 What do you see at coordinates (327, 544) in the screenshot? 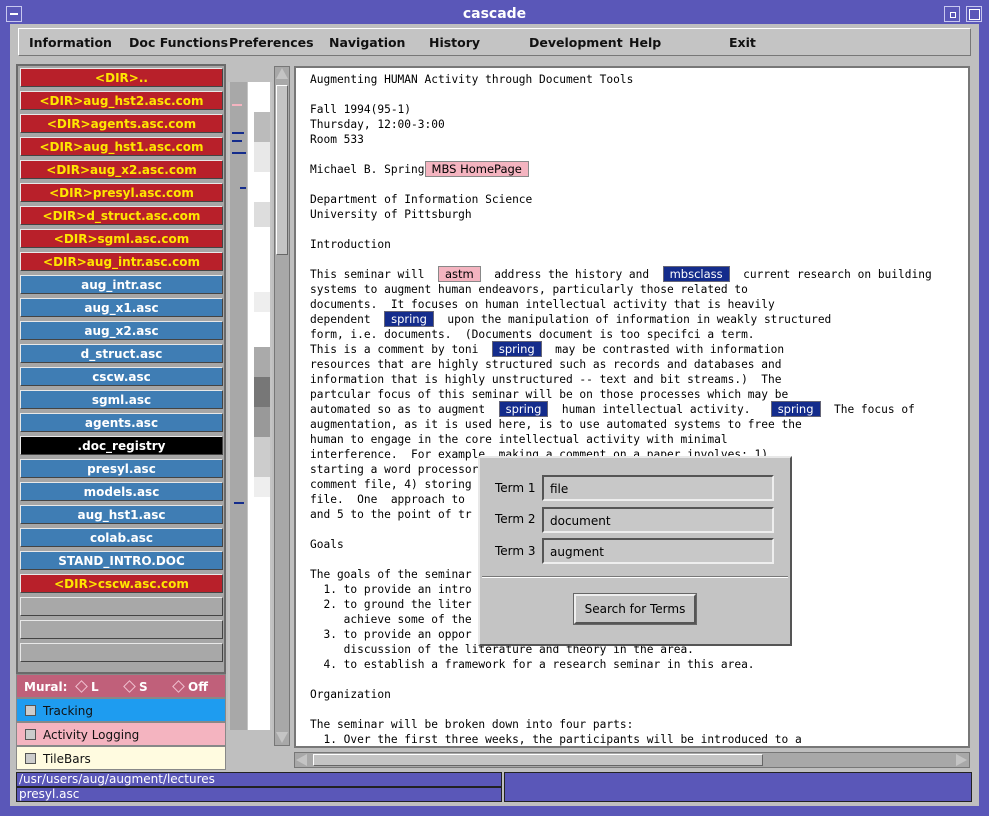
I see `document-text-segment: Goals` at bounding box center [327, 544].